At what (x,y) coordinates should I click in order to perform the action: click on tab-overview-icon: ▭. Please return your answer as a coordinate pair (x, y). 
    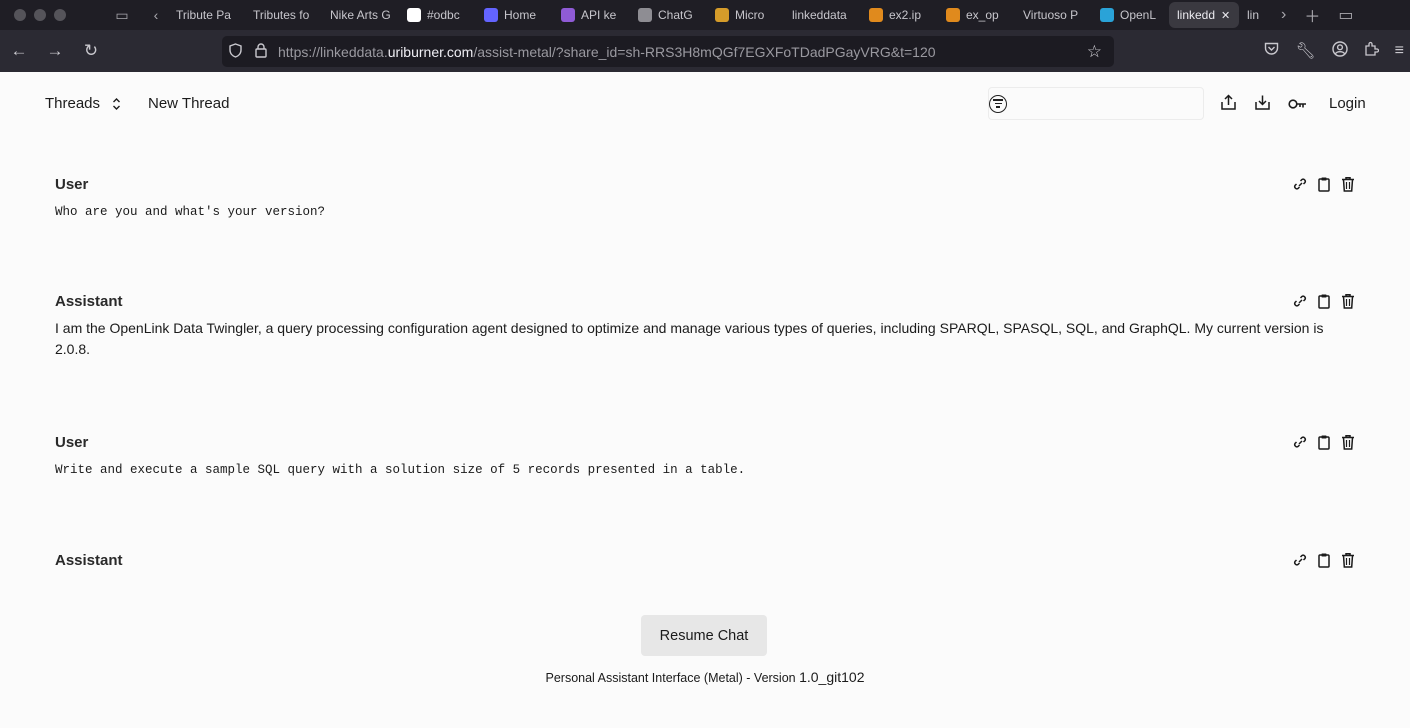
    Looking at the image, I should click on (122, 15).